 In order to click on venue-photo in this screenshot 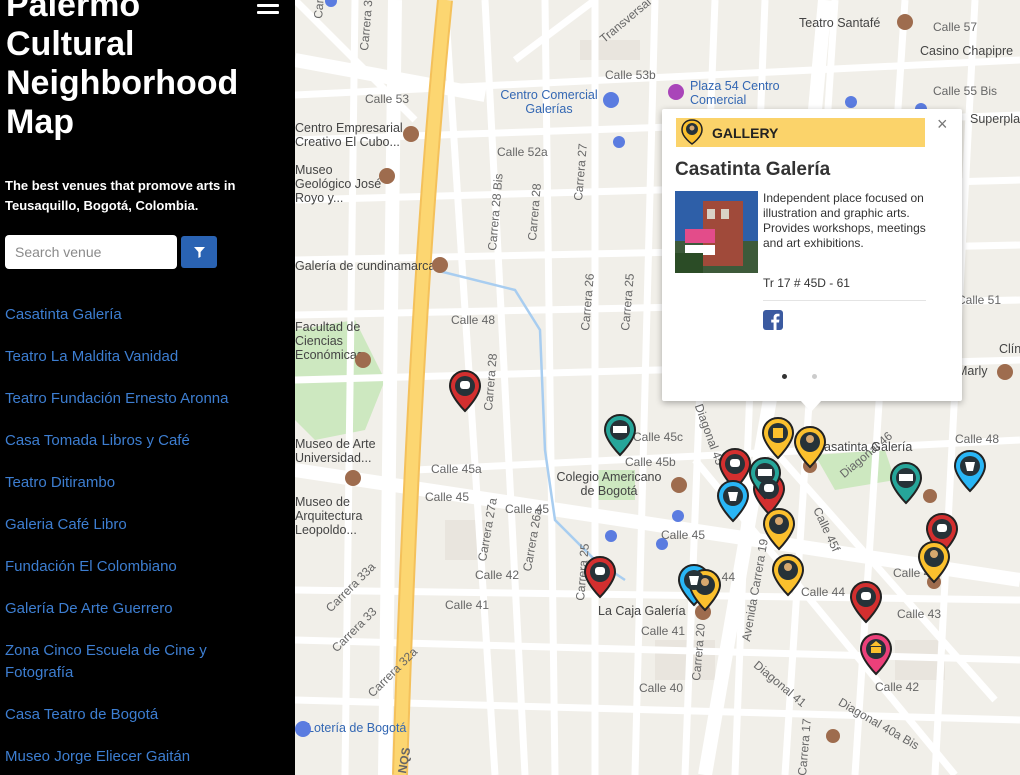, I will do `click(716, 232)`.